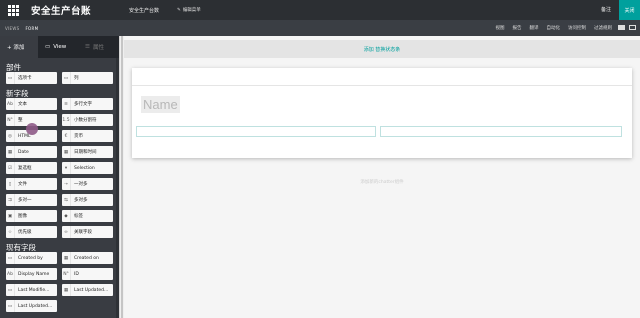 The width and height of the screenshot is (640, 318). Describe the element at coordinates (83, 232) in the screenshot. I see `field-label: 关联字段` at that location.